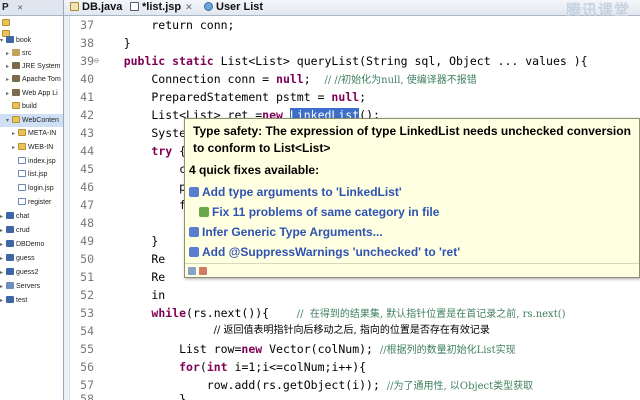  Describe the element at coordinates (412, 270) in the screenshot. I see `popup-footer` at that location.